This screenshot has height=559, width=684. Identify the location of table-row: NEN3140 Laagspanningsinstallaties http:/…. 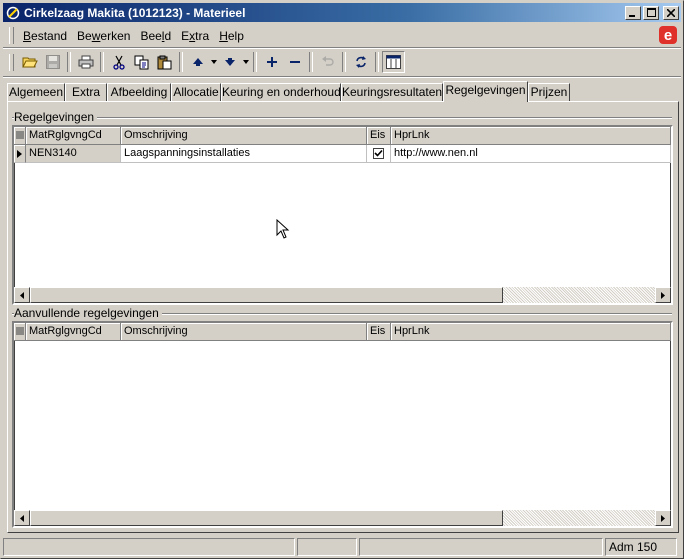
(342, 154).